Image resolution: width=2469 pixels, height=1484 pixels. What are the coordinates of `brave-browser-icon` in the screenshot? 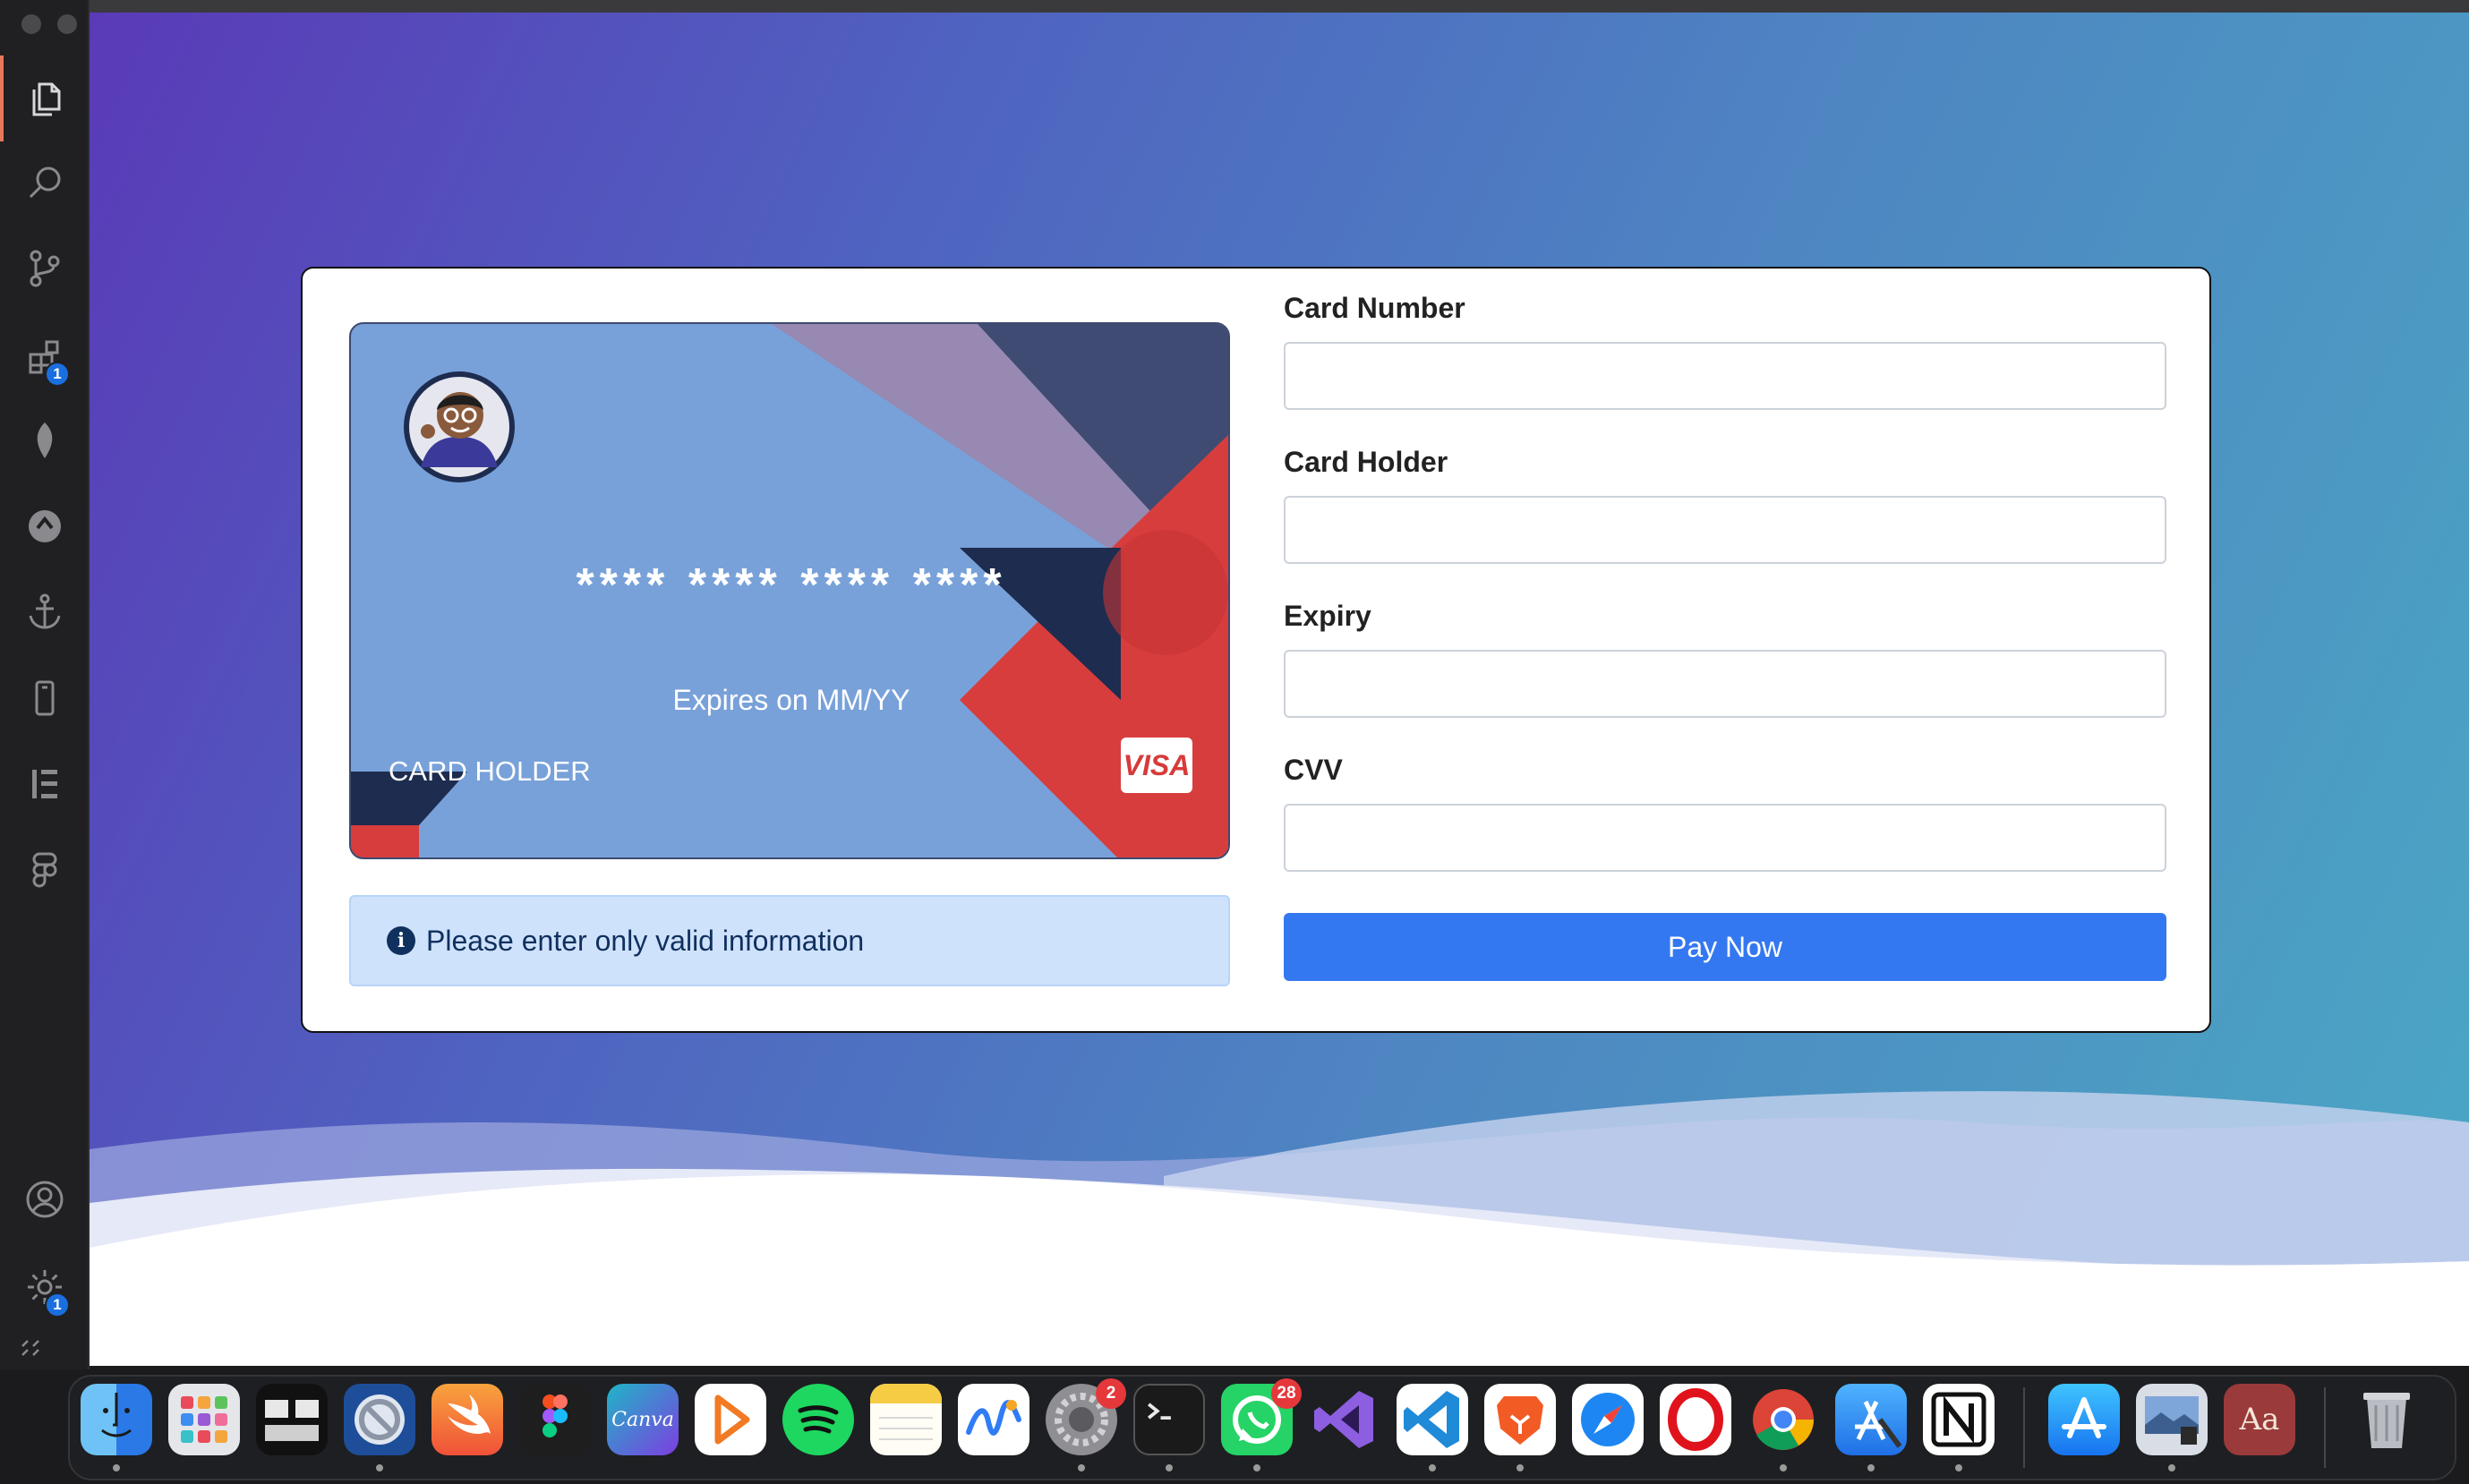 It's located at (1520, 1419).